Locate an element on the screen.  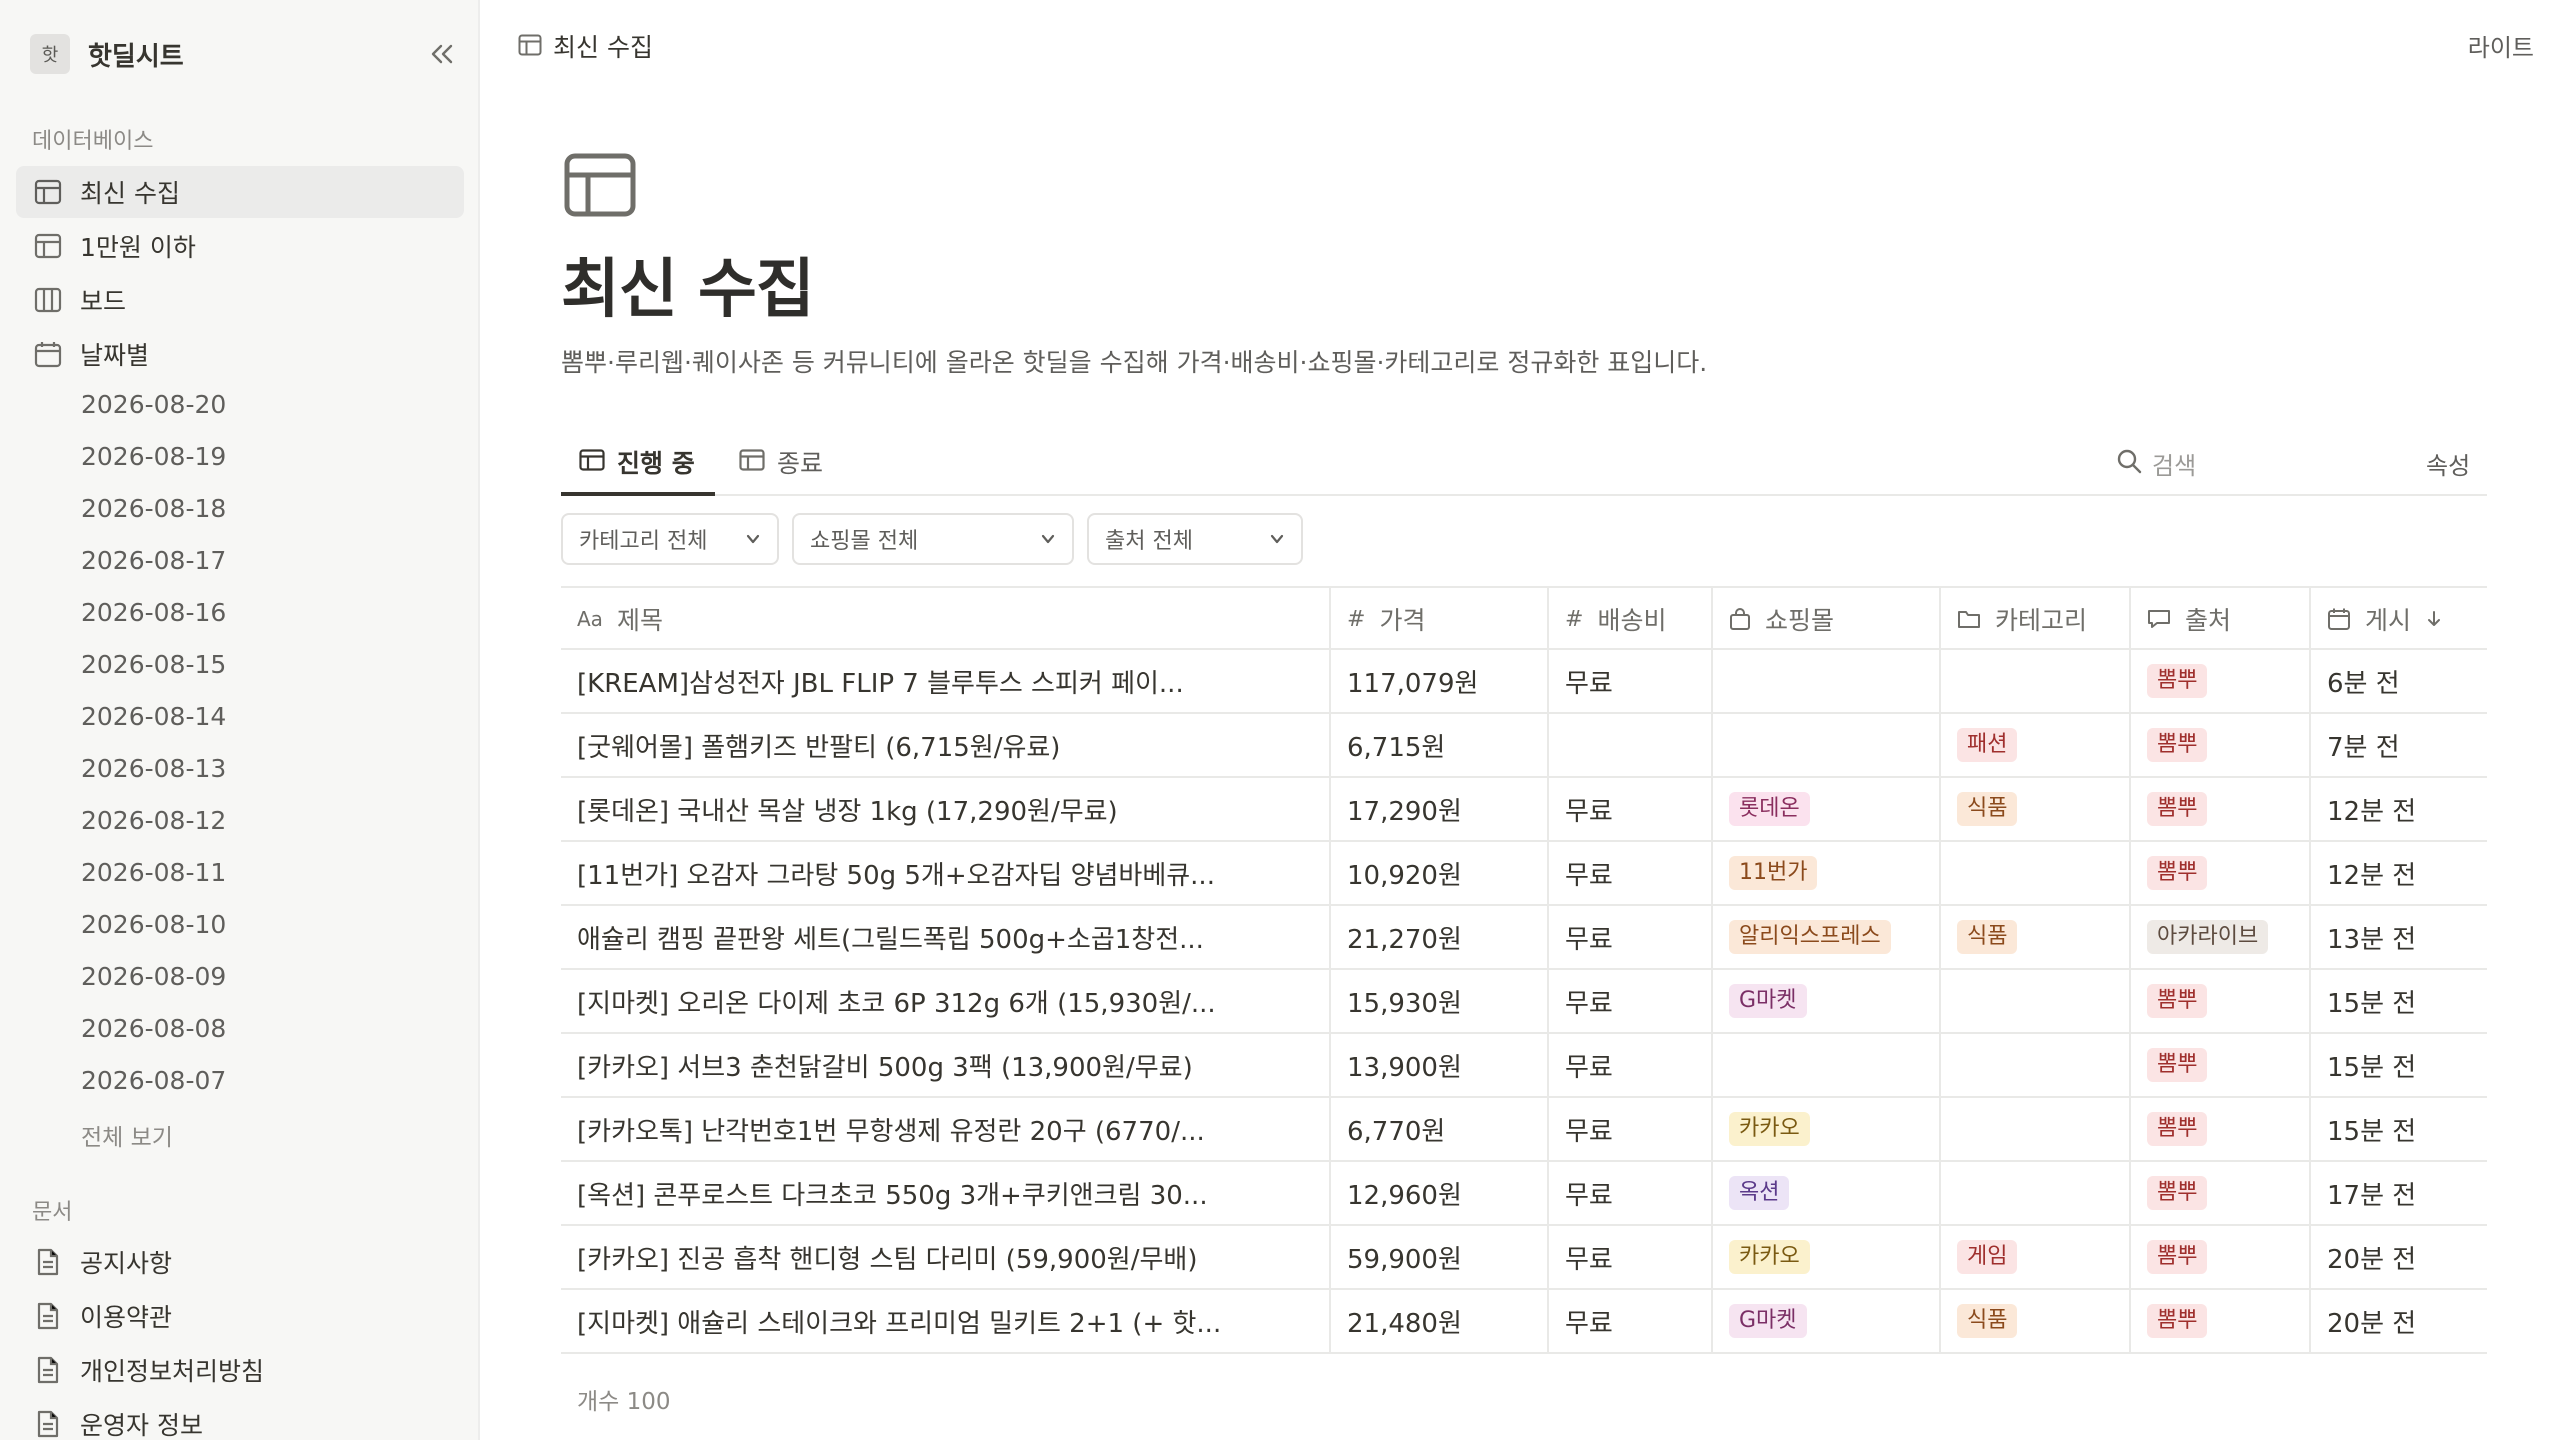
sidebar-date-item: 2026-08-17 is located at coordinates (153, 560).